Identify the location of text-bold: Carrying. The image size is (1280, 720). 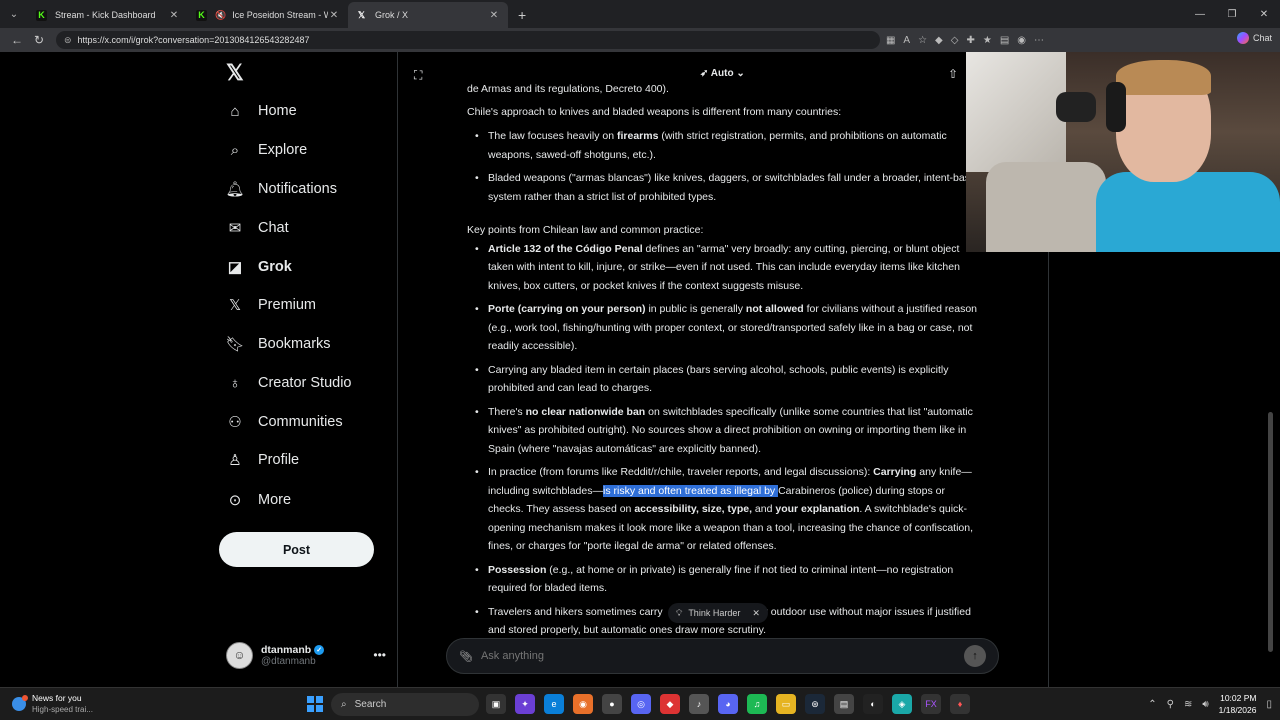
(895, 472).